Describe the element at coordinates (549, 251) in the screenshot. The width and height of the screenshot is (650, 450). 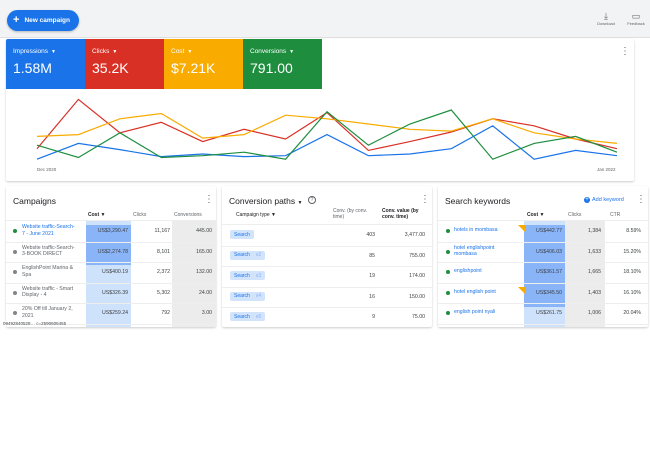
I see `cost-cell: US$406.03` at that location.